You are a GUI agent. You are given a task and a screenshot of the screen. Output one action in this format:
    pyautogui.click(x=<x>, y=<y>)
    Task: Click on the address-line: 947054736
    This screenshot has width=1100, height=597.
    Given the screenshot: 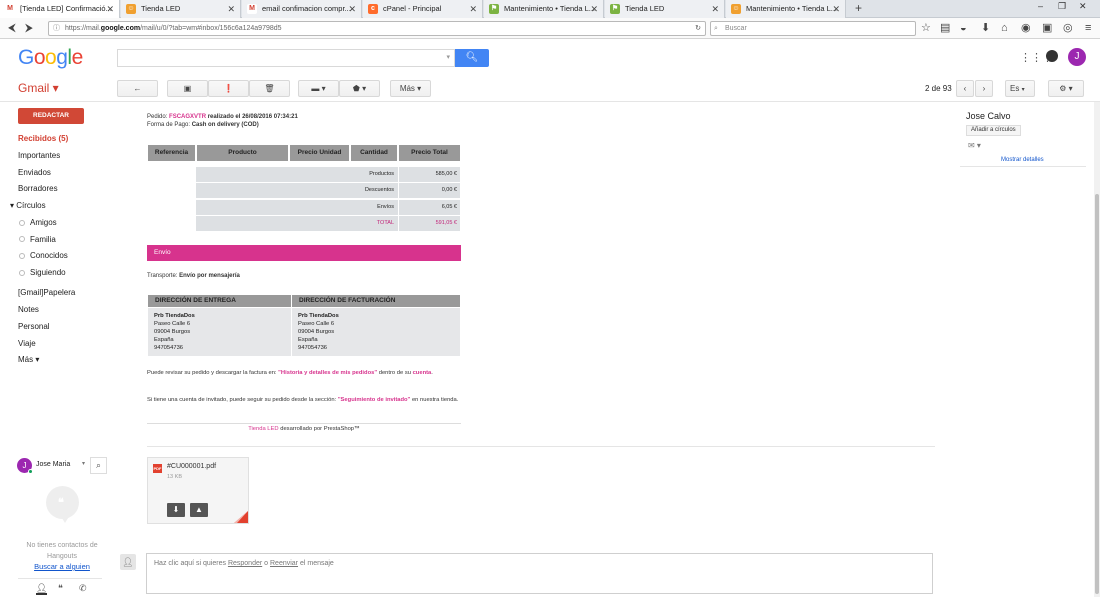 What is the action you would take?
    pyautogui.click(x=313, y=348)
    